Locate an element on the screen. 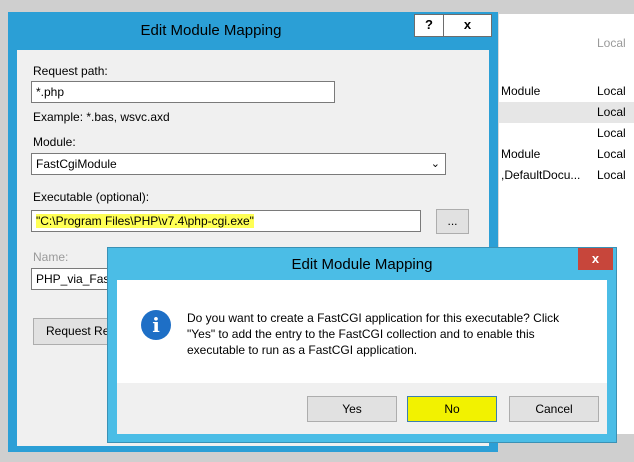 The width and height of the screenshot is (634, 462). request-path-input: *.php is located at coordinates (183, 92).